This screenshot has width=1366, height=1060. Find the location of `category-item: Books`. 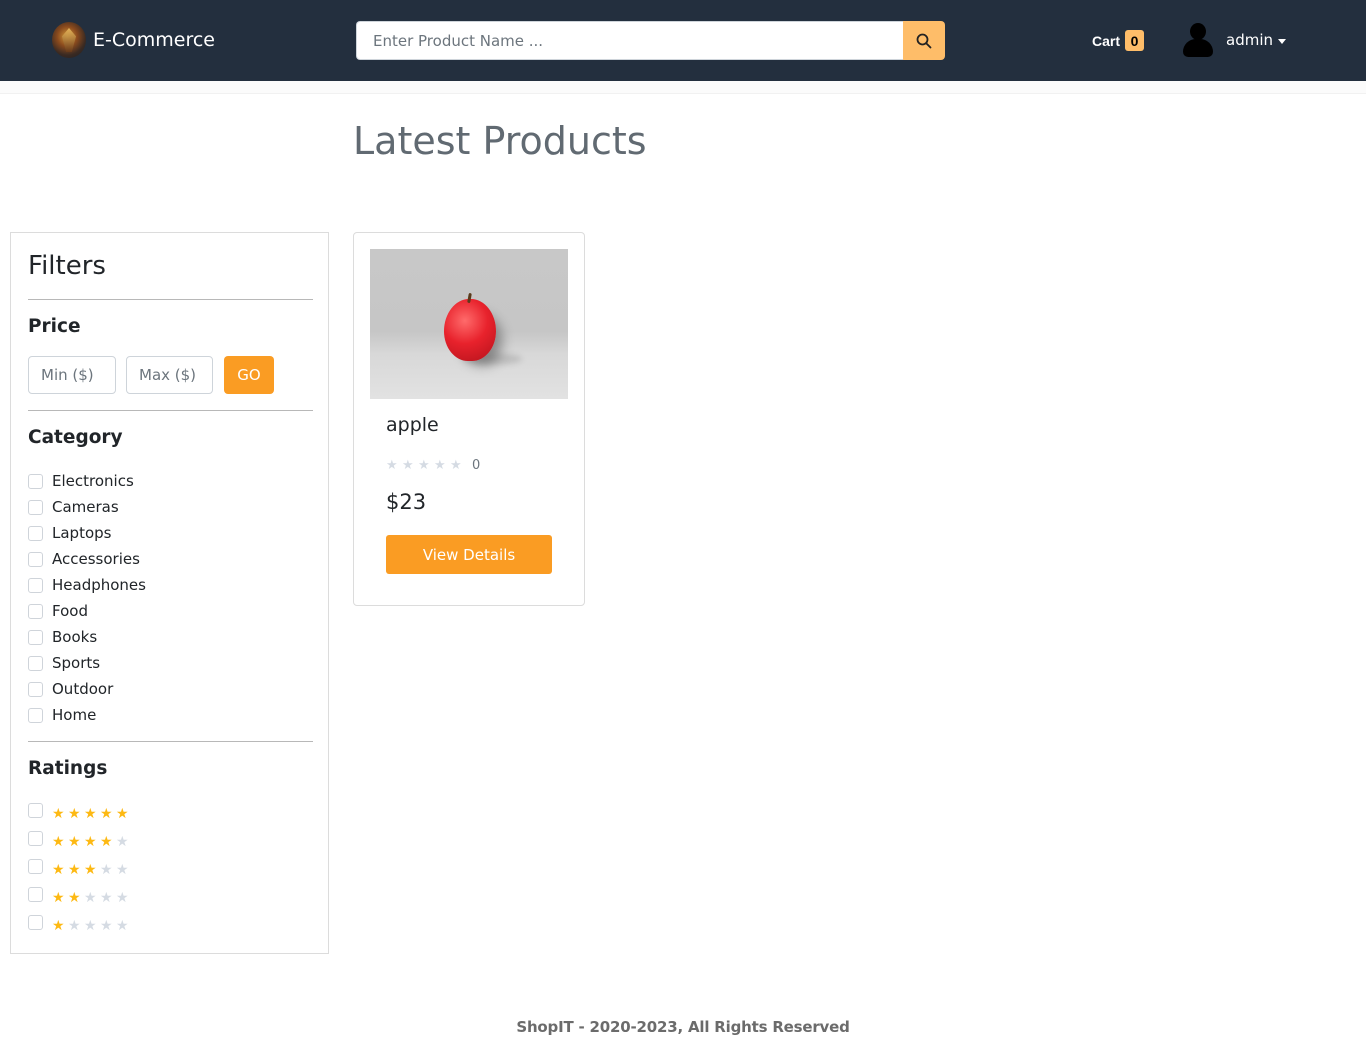

category-item: Books is located at coordinates (168, 637).